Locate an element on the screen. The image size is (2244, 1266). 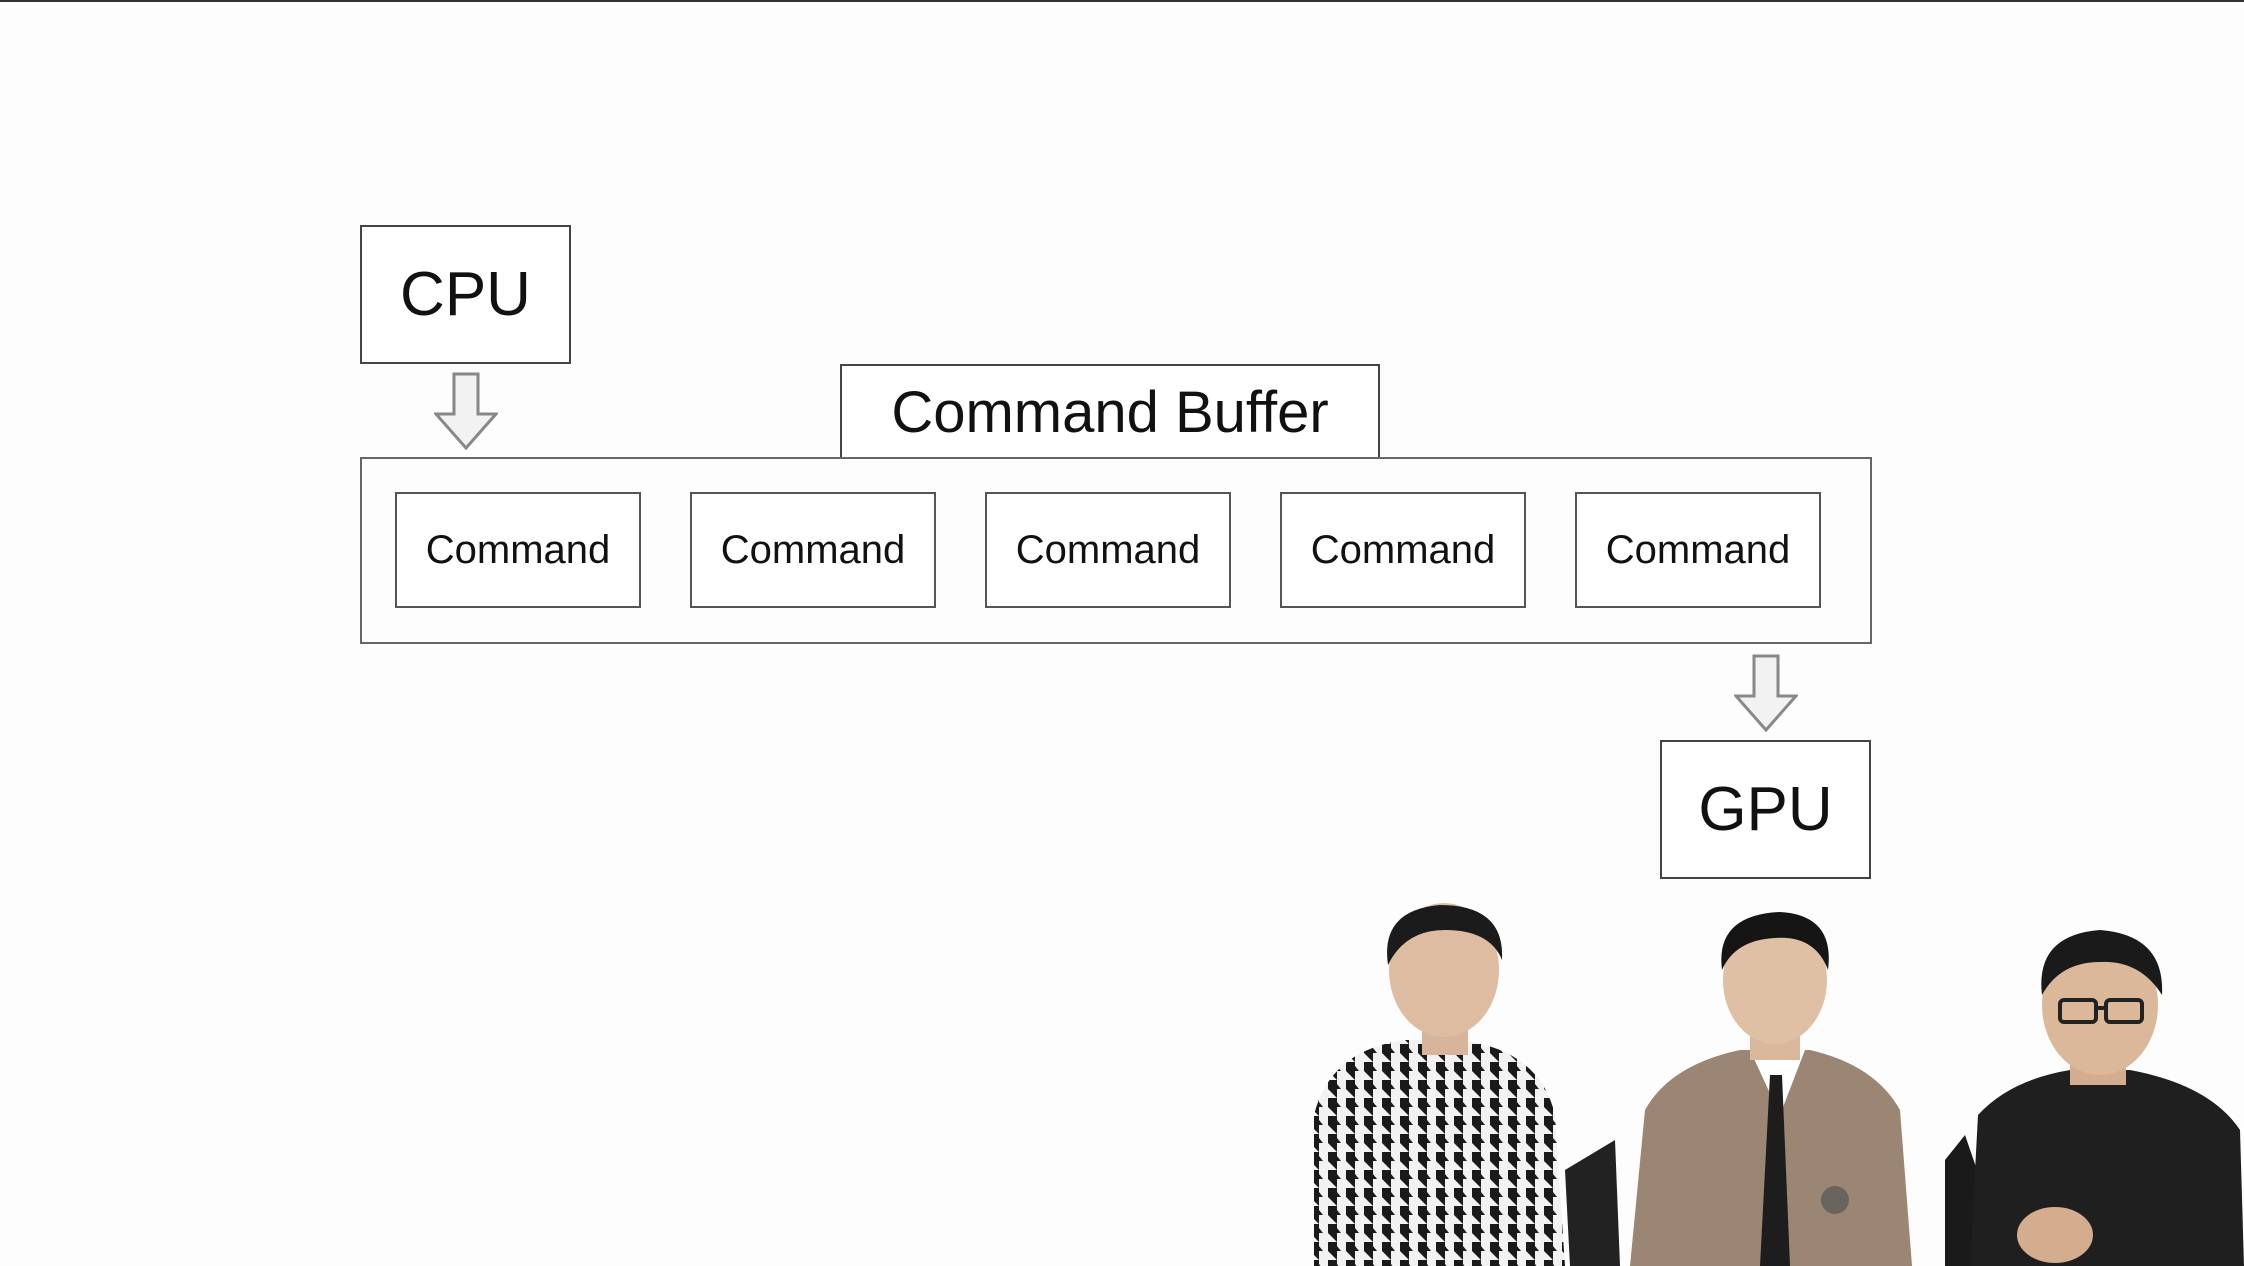
cpu-box: CPU is located at coordinates (465, 294).